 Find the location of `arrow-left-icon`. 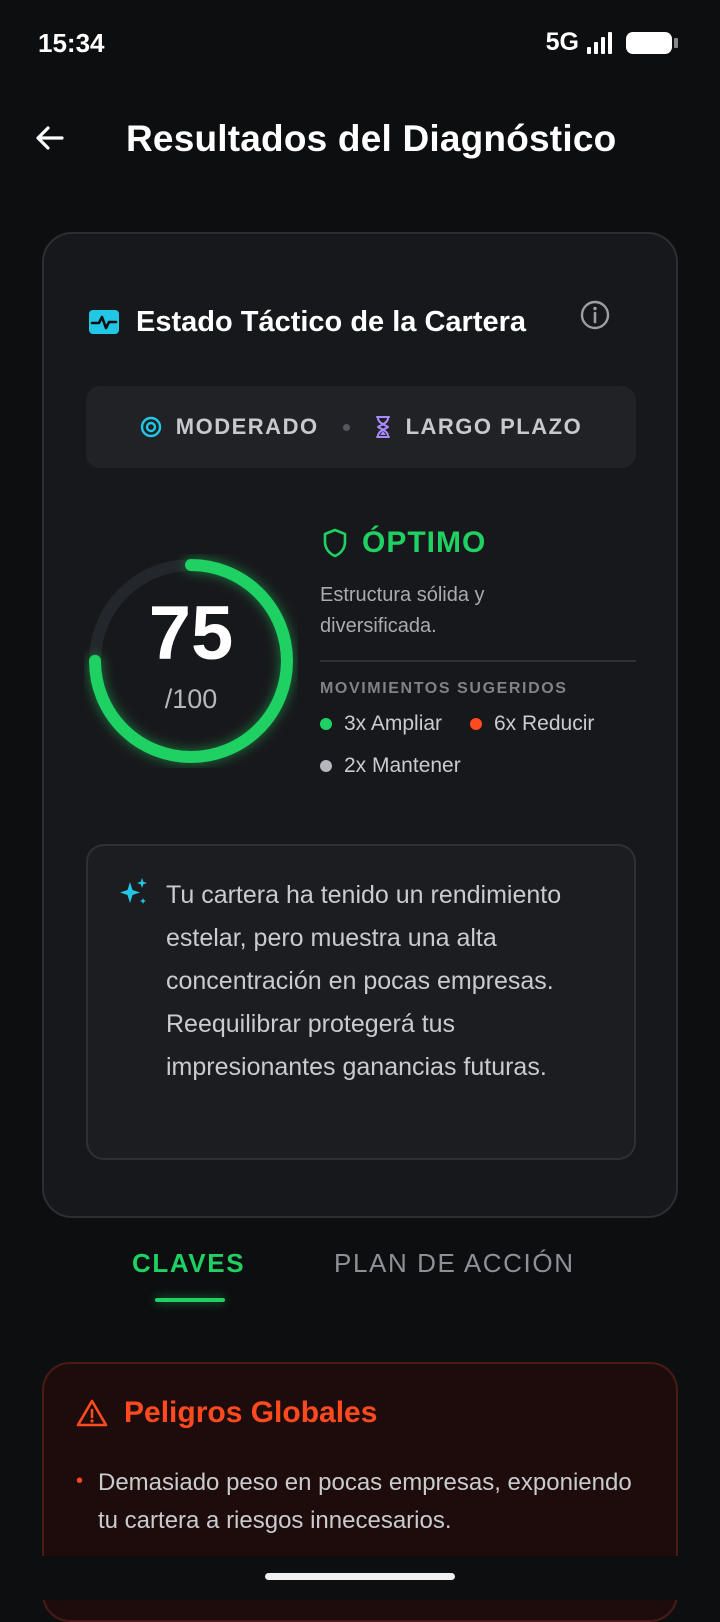

arrow-left-icon is located at coordinates (50, 138).